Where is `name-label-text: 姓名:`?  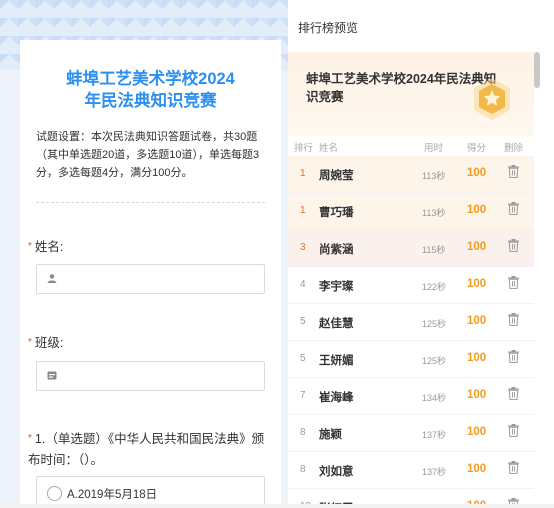
name-label-text: 姓名: is located at coordinates (49, 247).